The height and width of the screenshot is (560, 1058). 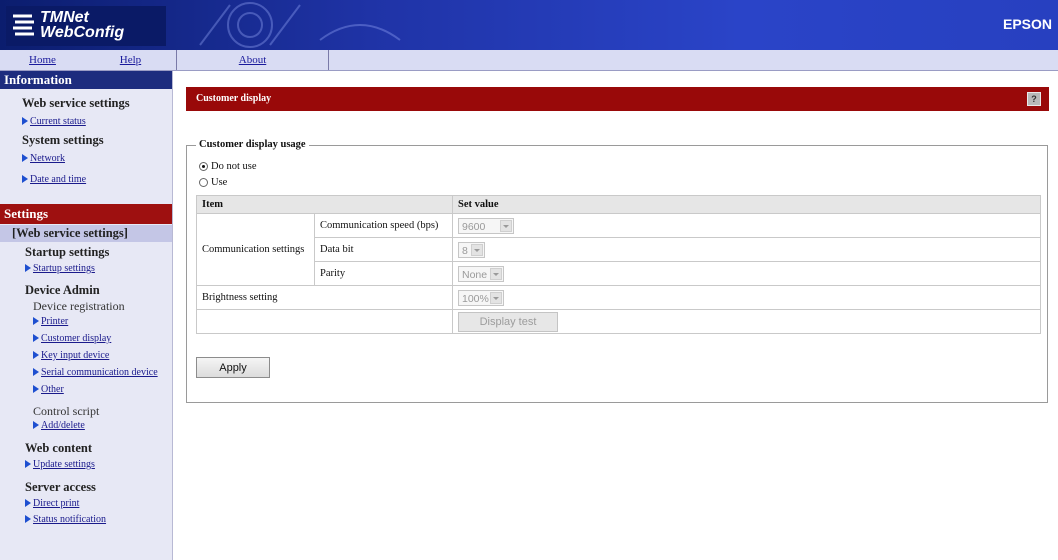 I want to click on data-bit-cell: 8, so click(x=746, y=249).